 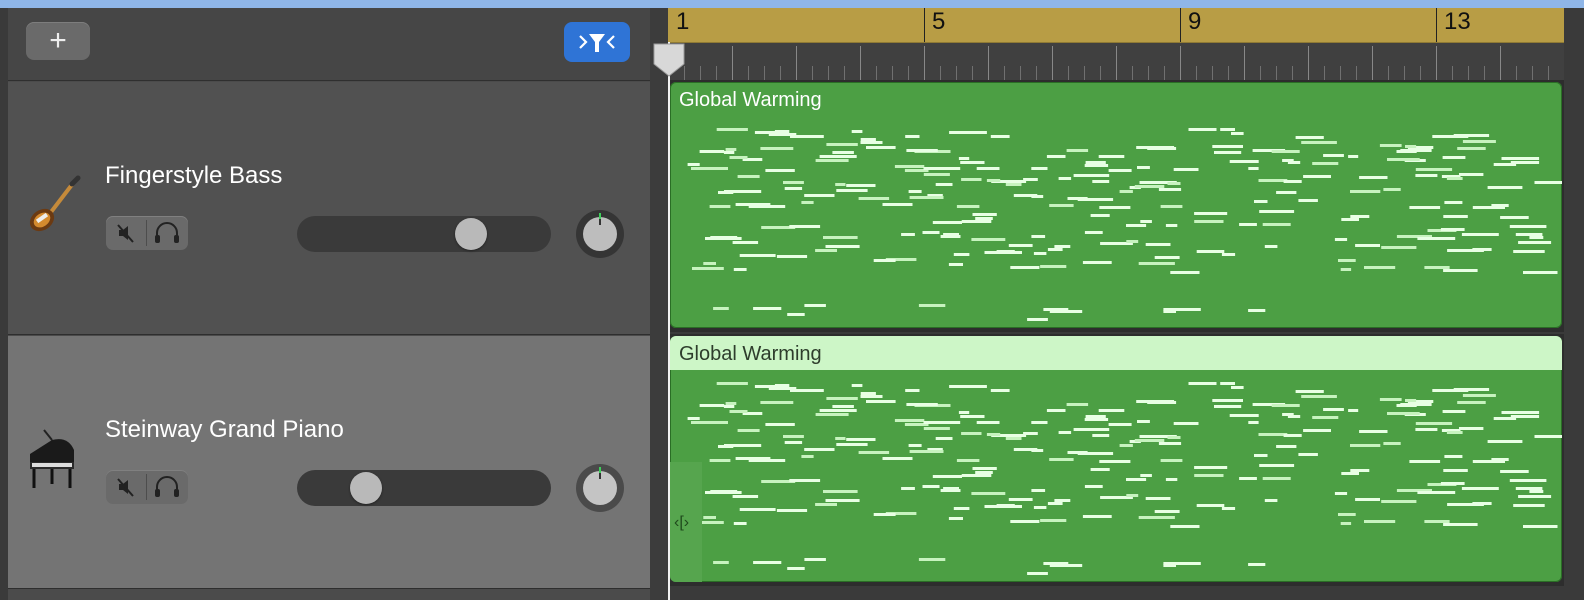 I want to click on region-resize-handle: ‹[›, so click(x=686, y=522).